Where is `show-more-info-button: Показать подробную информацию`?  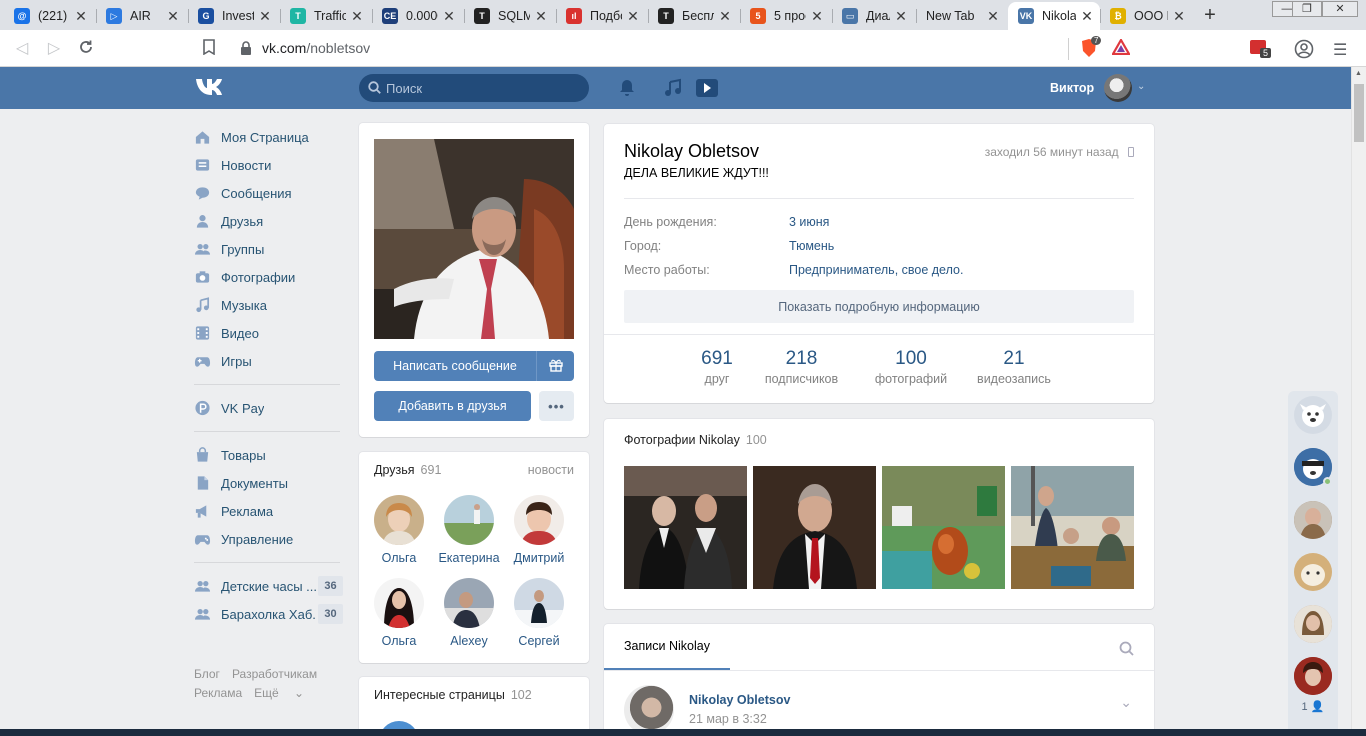 show-more-info-button: Показать подробную информацию is located at coordinates (879, 306).